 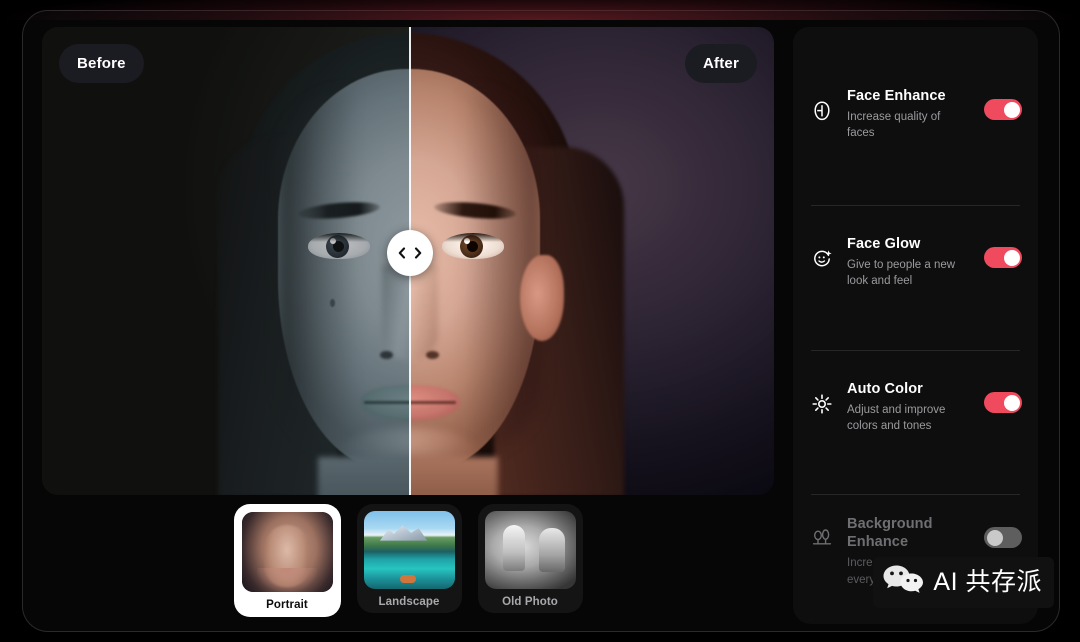 I want to click on watermark: AI 共存派, so click(x=963, y=582).